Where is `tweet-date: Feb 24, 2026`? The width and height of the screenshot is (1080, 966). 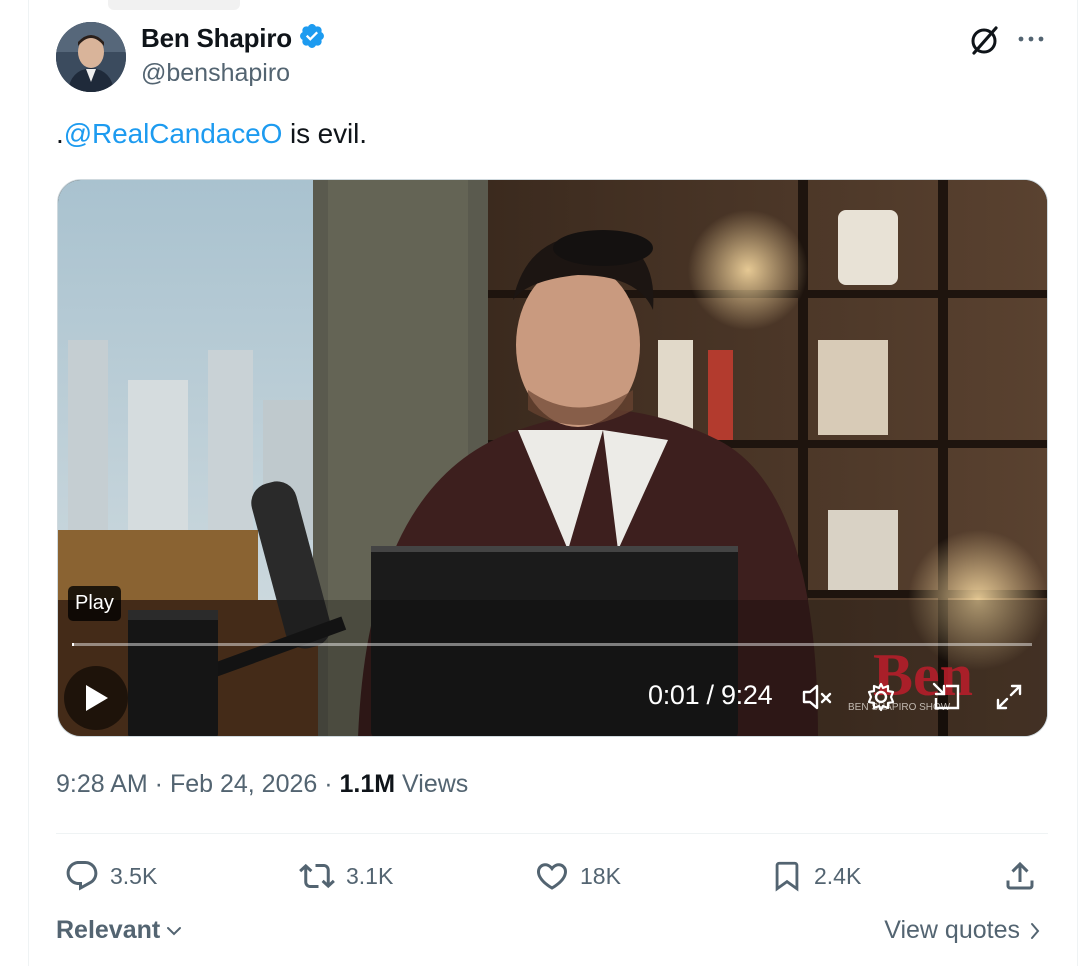
tweet-date: Feb 24, 2026 is located at coordinates (243, 784).